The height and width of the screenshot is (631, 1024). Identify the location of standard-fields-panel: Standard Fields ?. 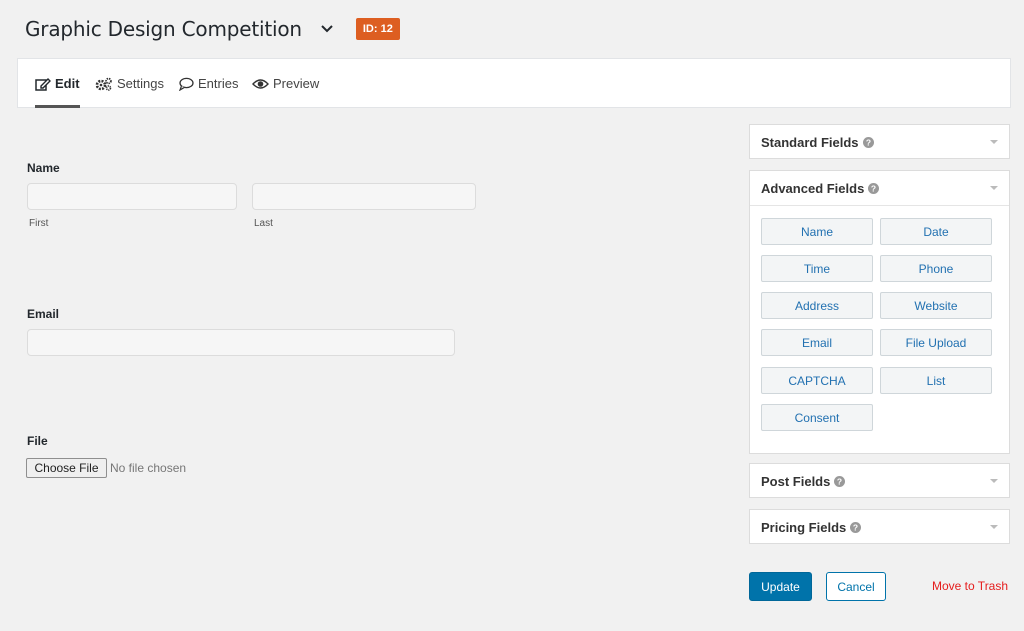
(879, 141).